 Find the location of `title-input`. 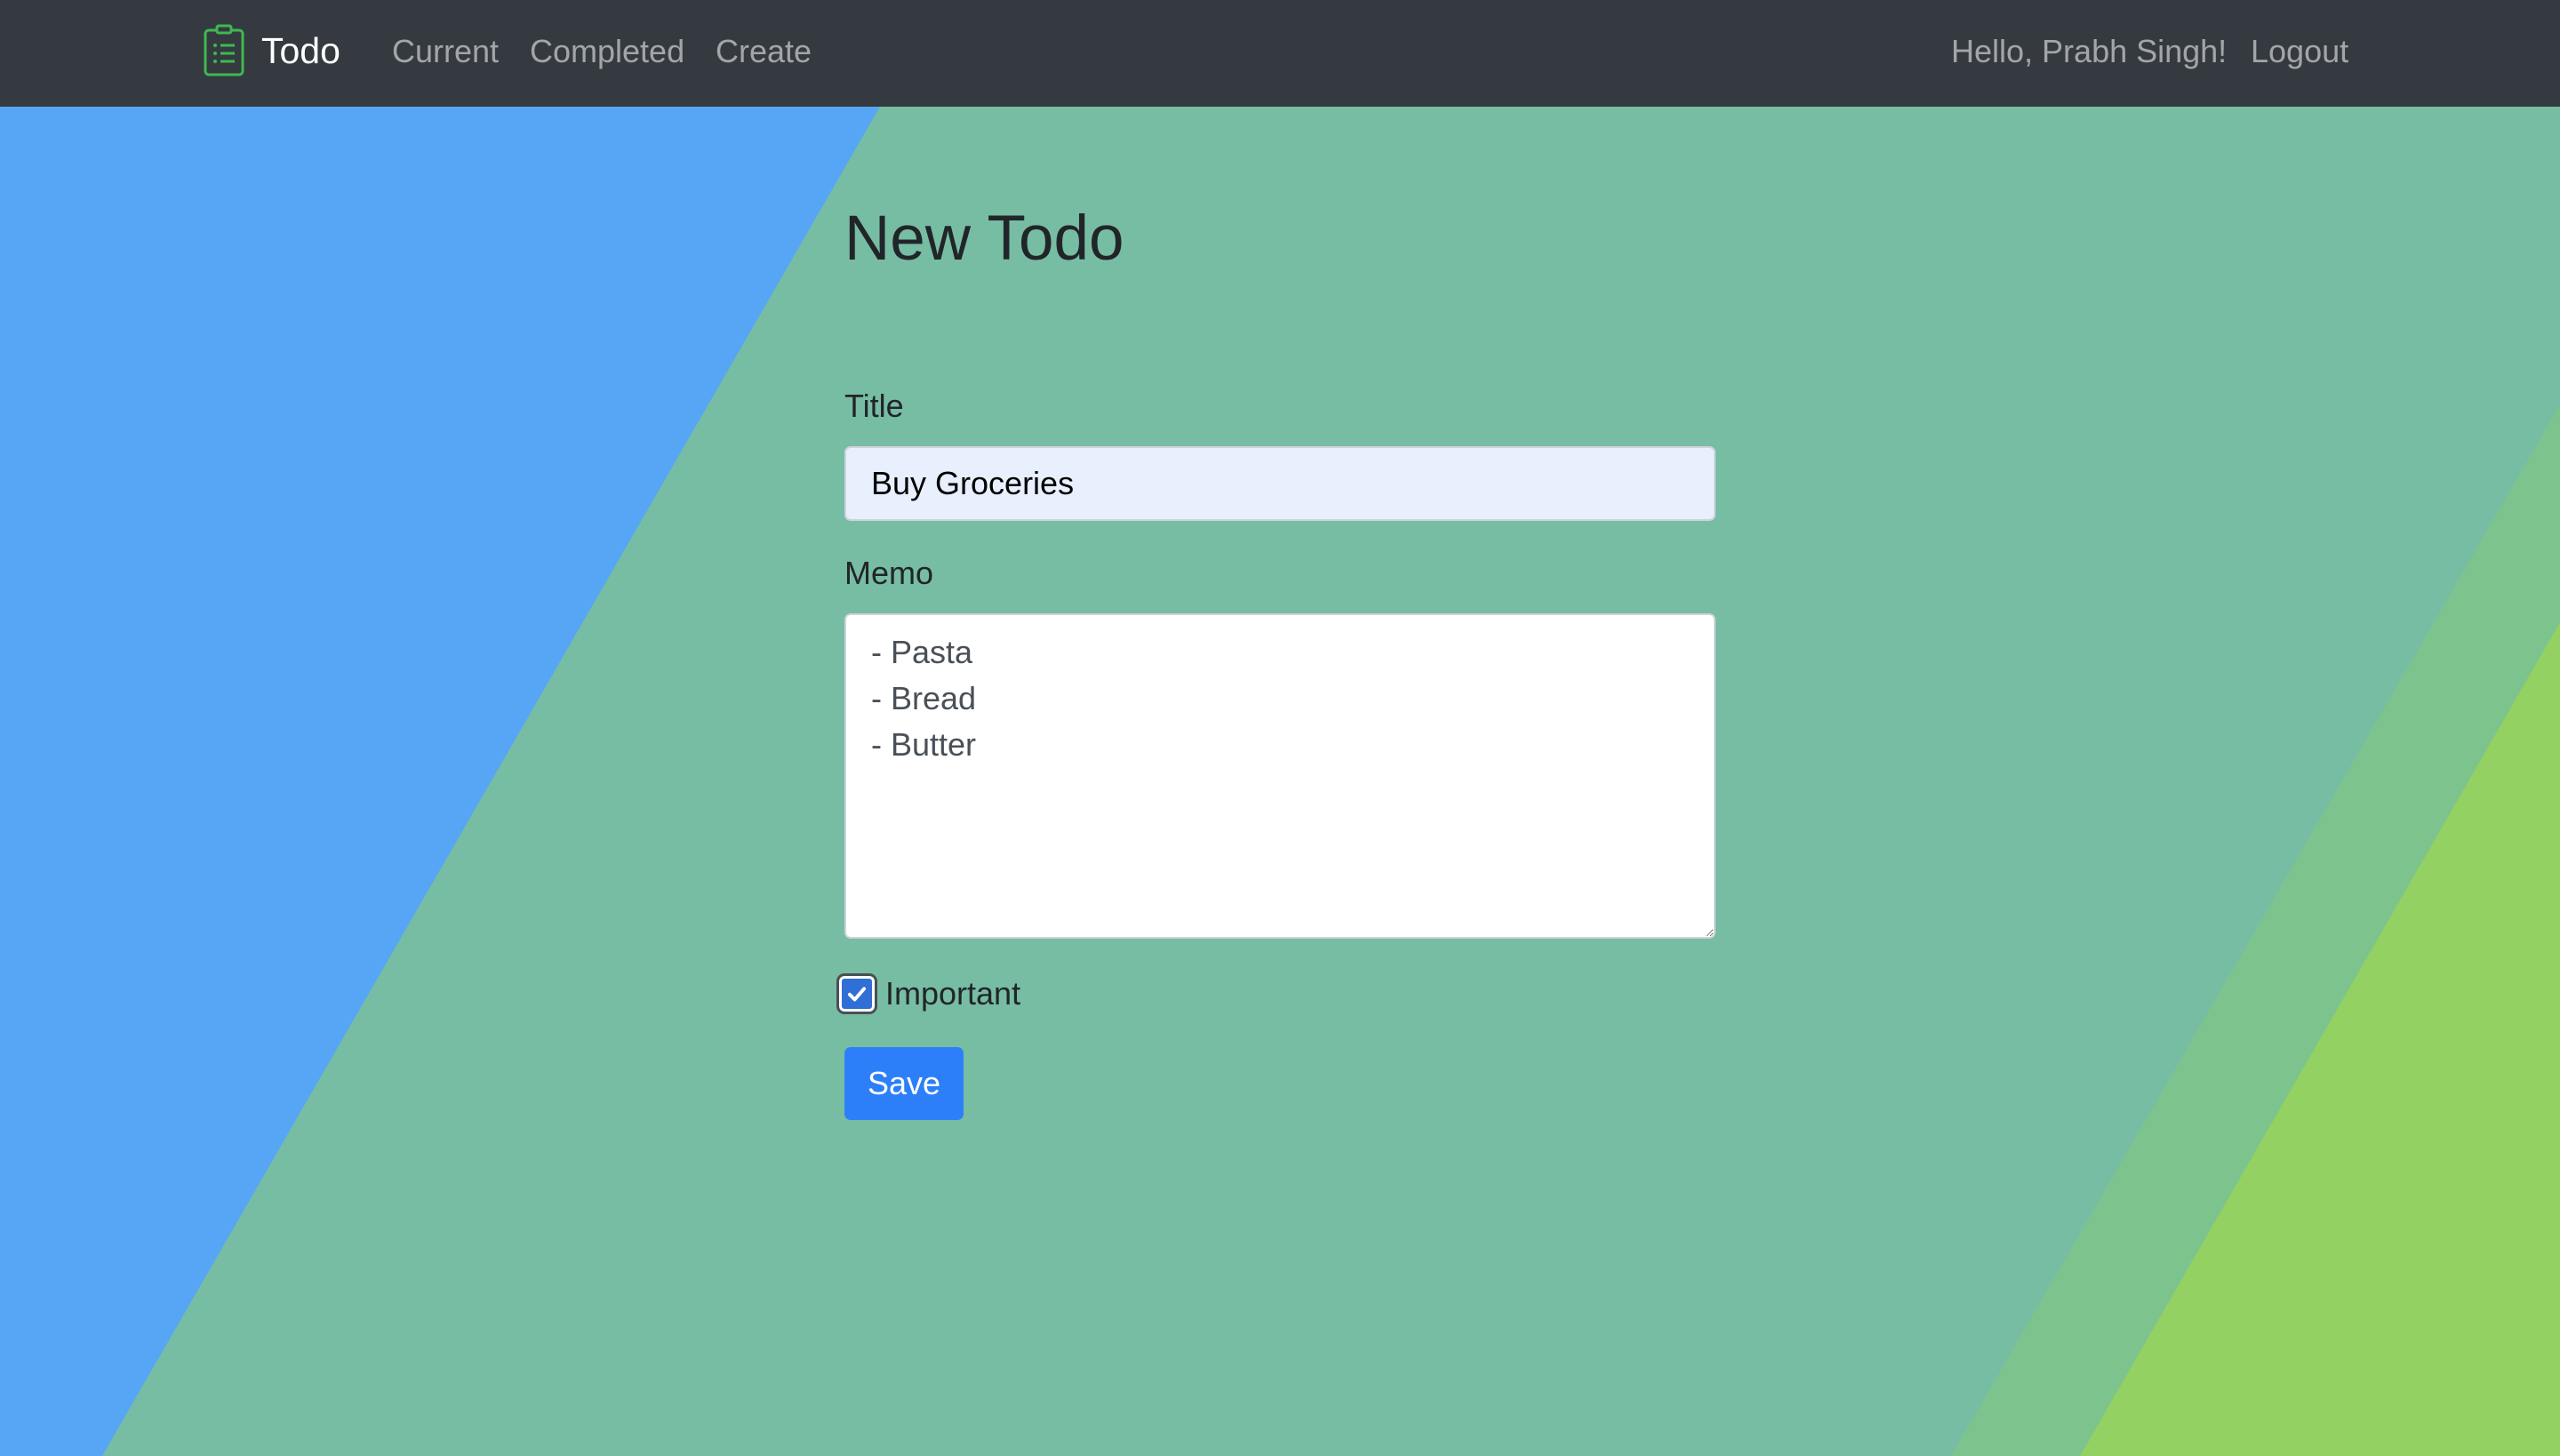

title-input is located at coordinates (1280, 483).